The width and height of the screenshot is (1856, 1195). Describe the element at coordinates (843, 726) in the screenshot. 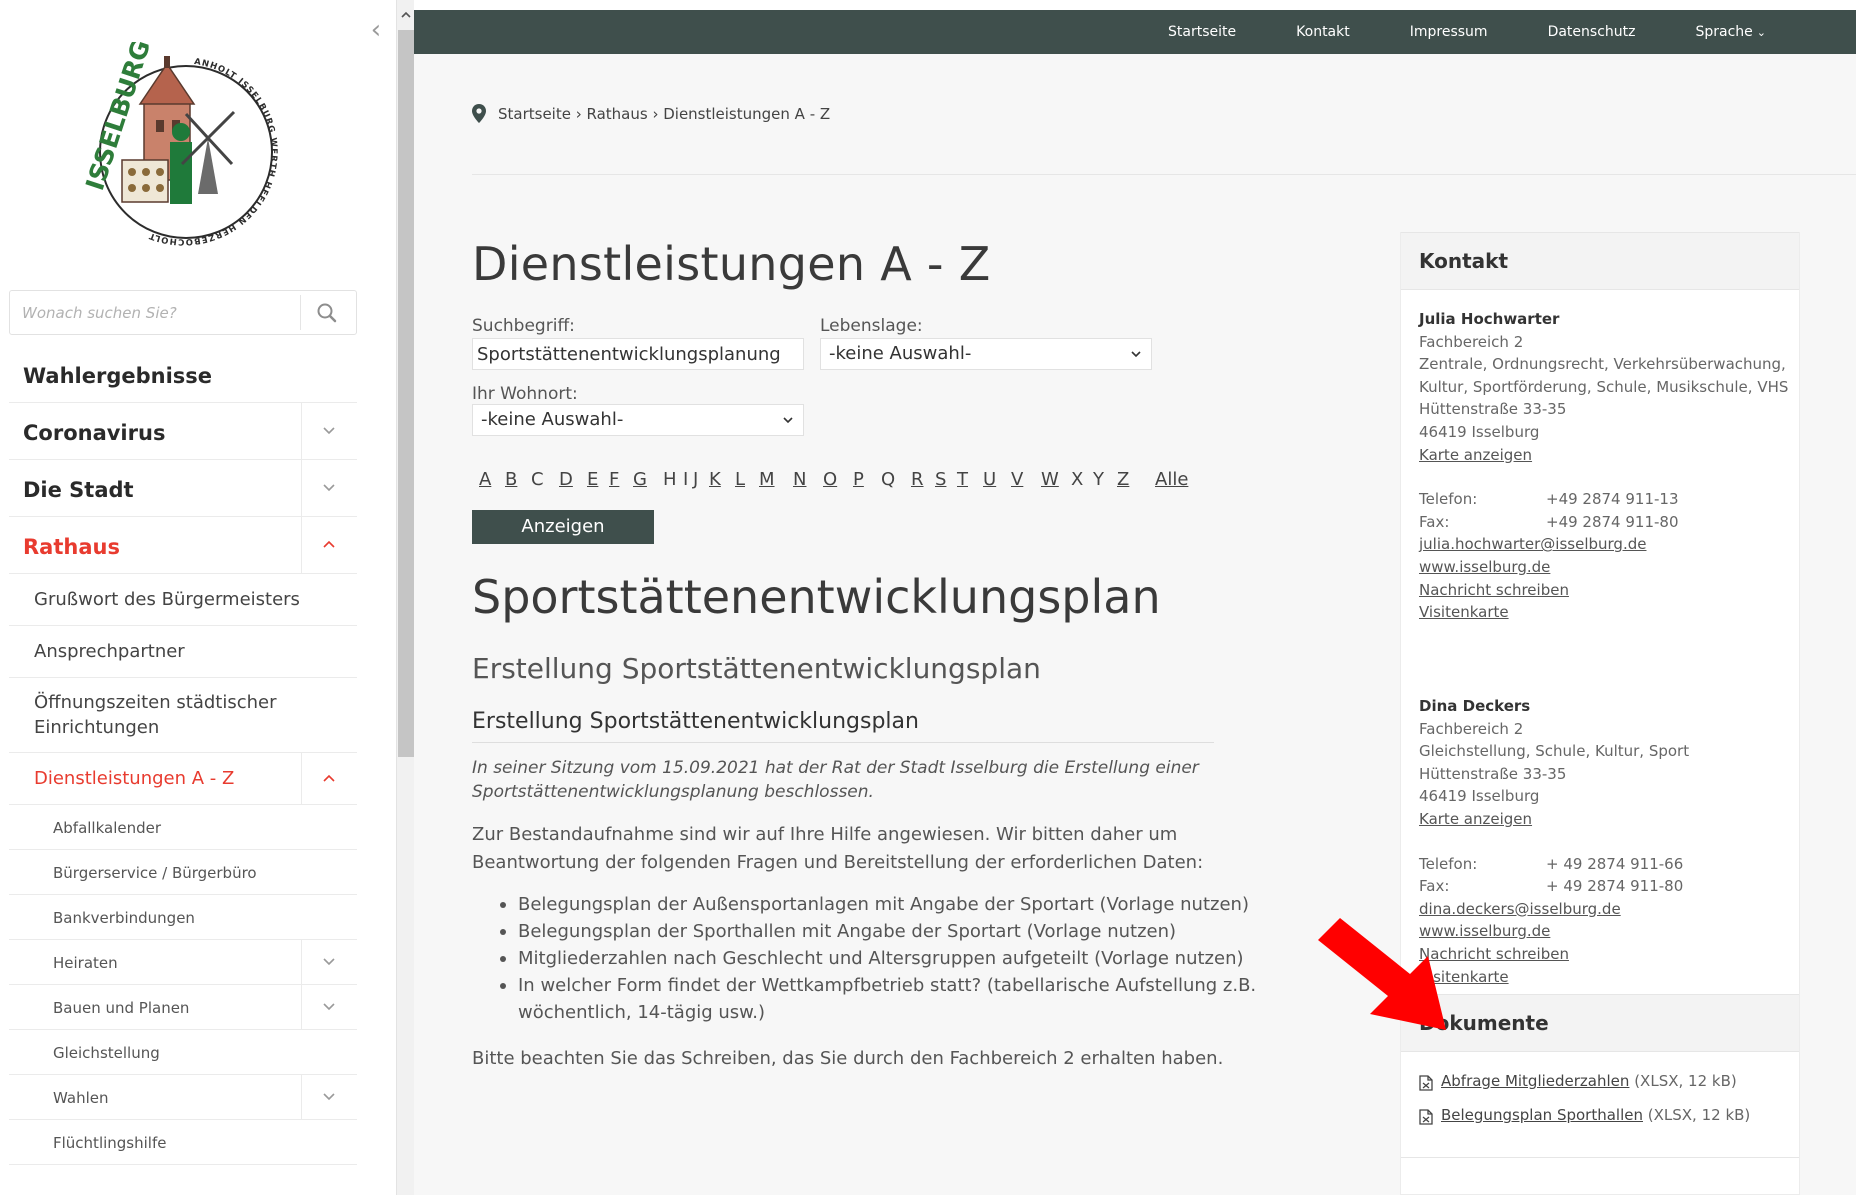

I see `service-heading: Erstellung Sportstättenentwicklungsplan` at that location.